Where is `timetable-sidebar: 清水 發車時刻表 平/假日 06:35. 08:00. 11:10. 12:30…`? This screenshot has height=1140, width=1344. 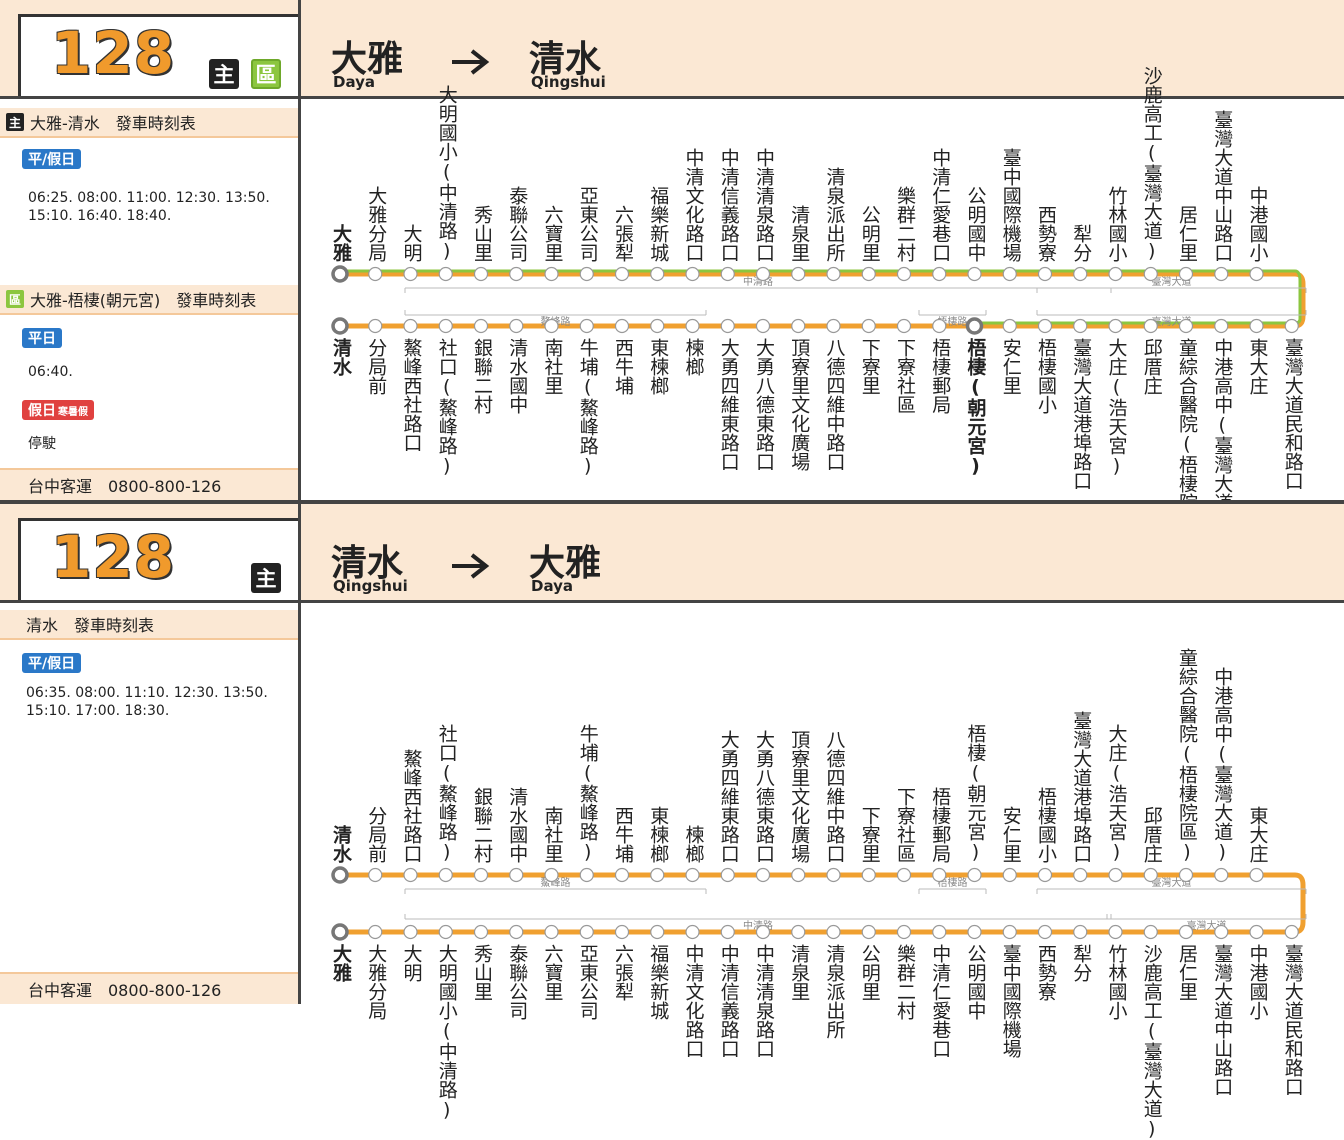
timetable-sidebar: 清水 發車時刻表 平/假日 06:35. 08:00. 11:10. 12:30… is located at coordinates (149, 803).